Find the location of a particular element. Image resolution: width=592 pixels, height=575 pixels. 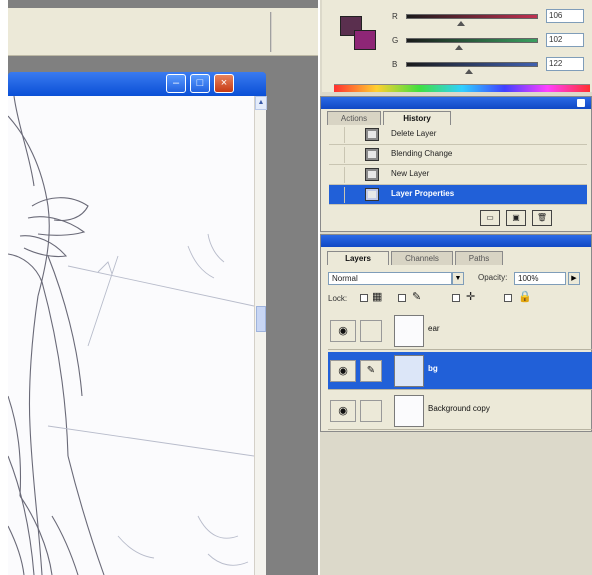

history-item-label: Layer Properties is located at coordinates (423, 193).